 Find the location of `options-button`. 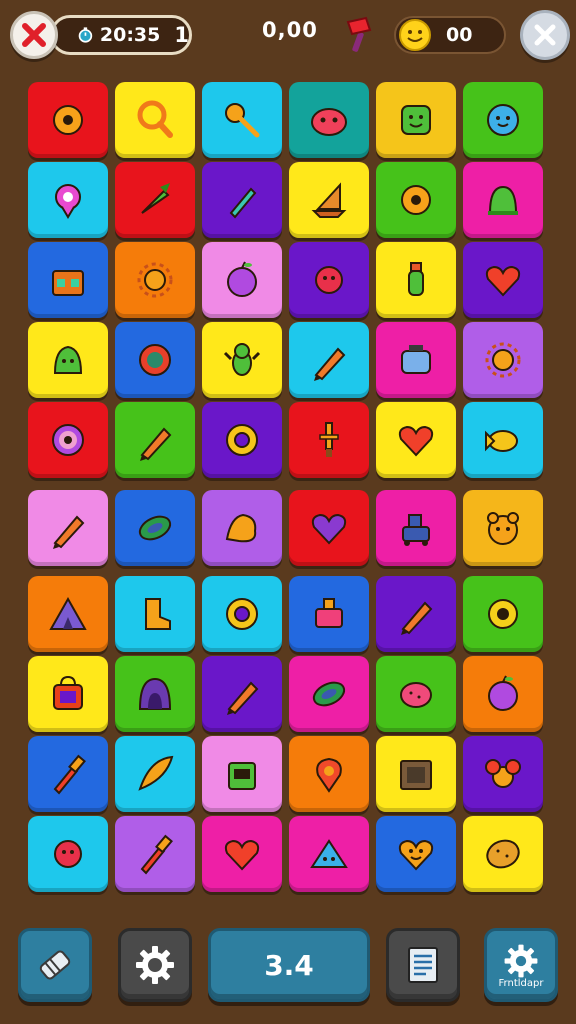

options-button is located at coordinates (155, 965).